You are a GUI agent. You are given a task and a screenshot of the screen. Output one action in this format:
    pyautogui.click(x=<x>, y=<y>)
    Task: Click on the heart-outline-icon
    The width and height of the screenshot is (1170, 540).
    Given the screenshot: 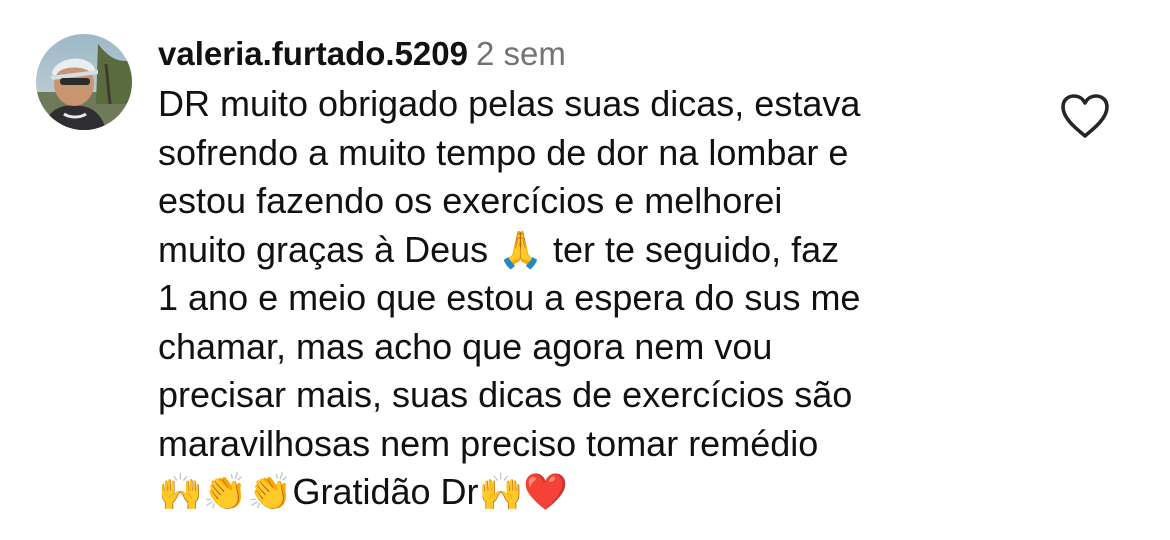 What is the action you would take?
    pyautogui.click(x=1085, y=116)
    